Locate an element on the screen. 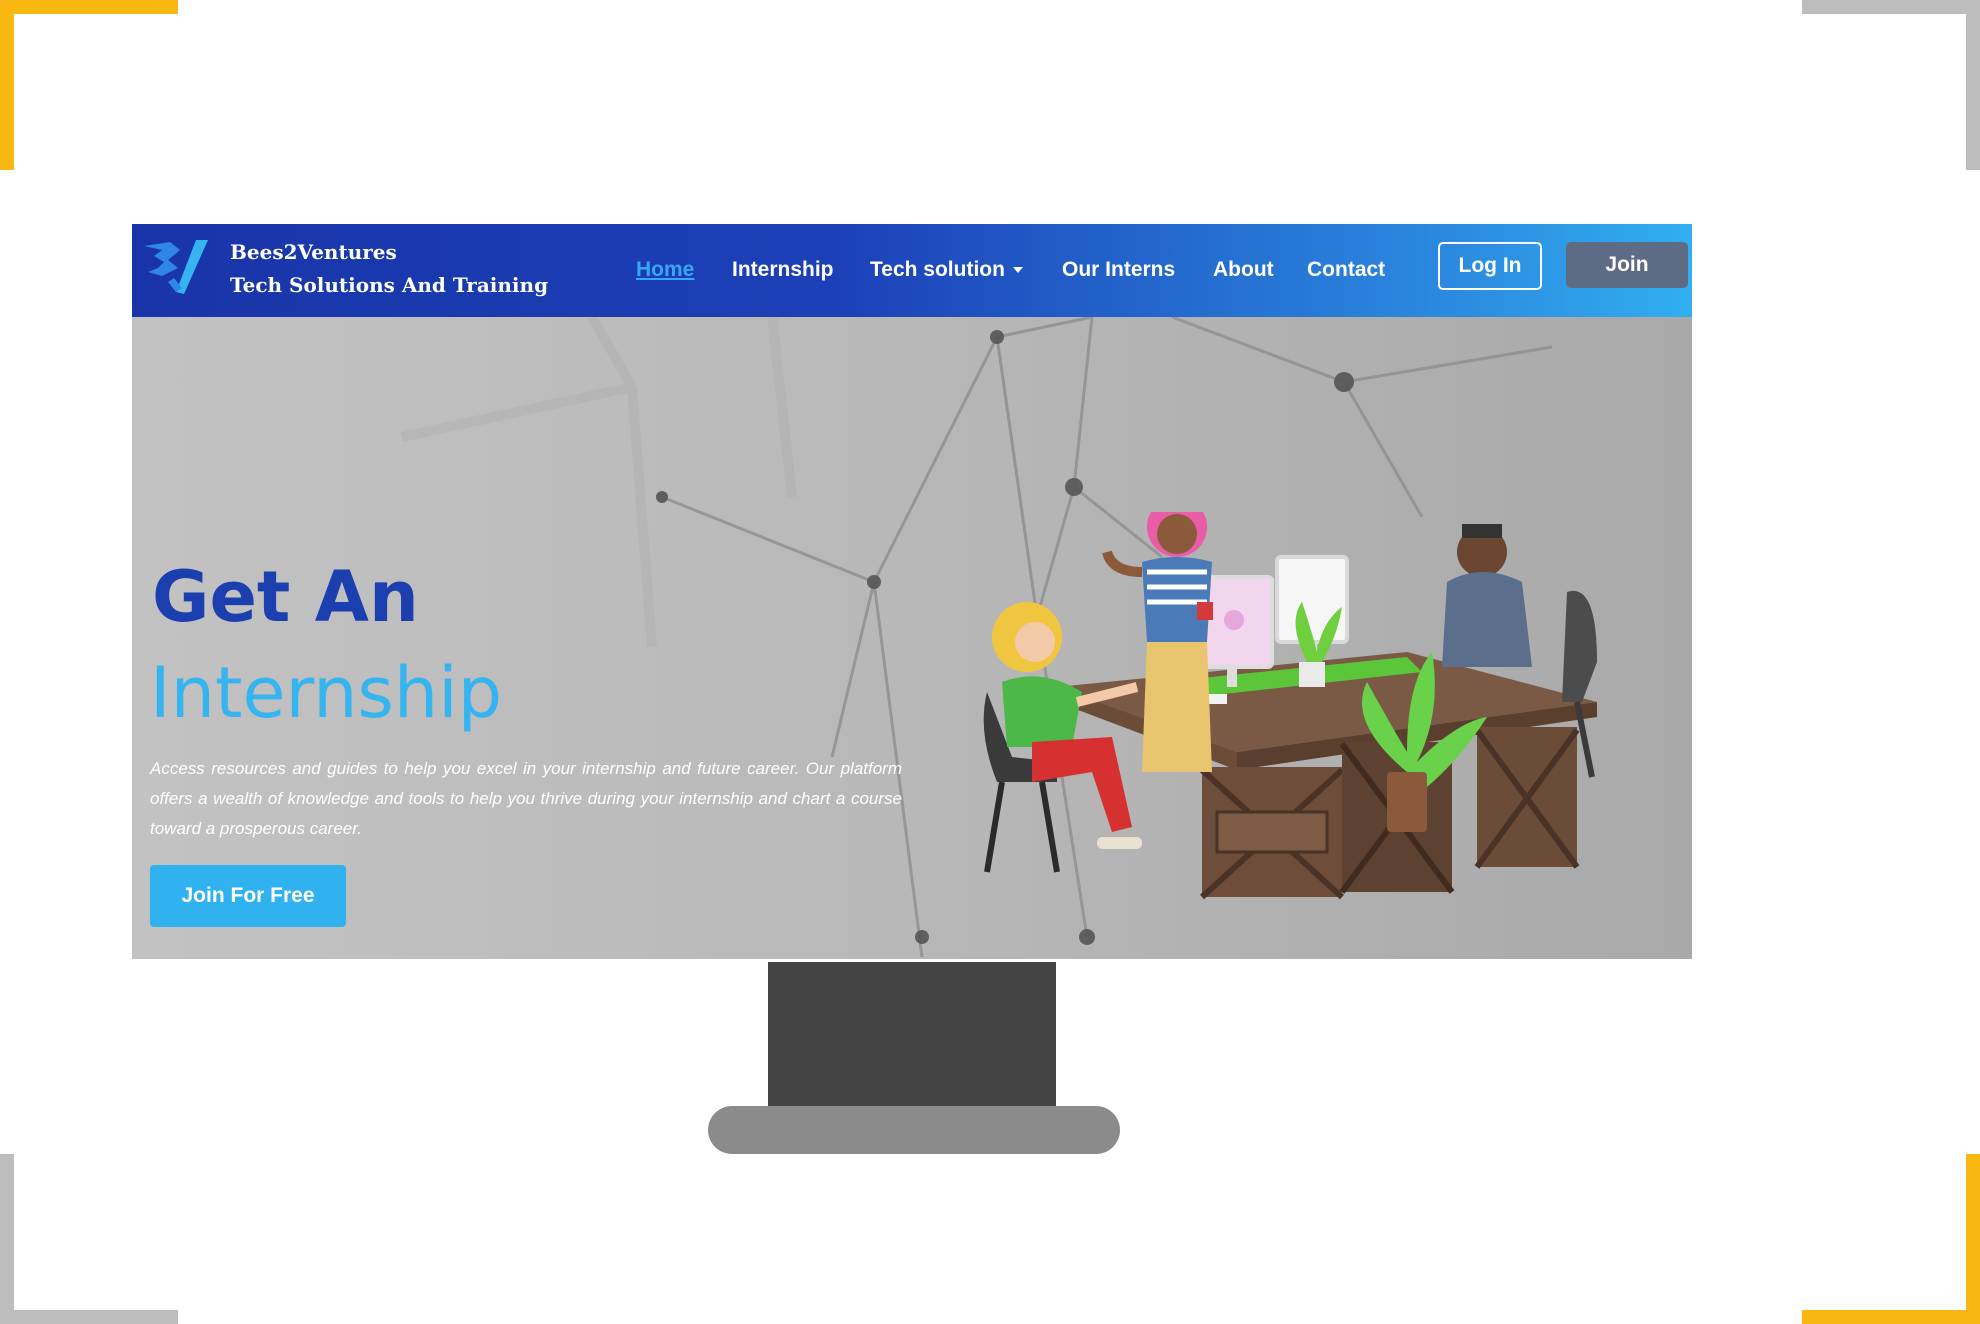 The width and height of the screenshot is (1980, 1324). nav-our-interns: Our Interns is located at coordinates (1118, 270).